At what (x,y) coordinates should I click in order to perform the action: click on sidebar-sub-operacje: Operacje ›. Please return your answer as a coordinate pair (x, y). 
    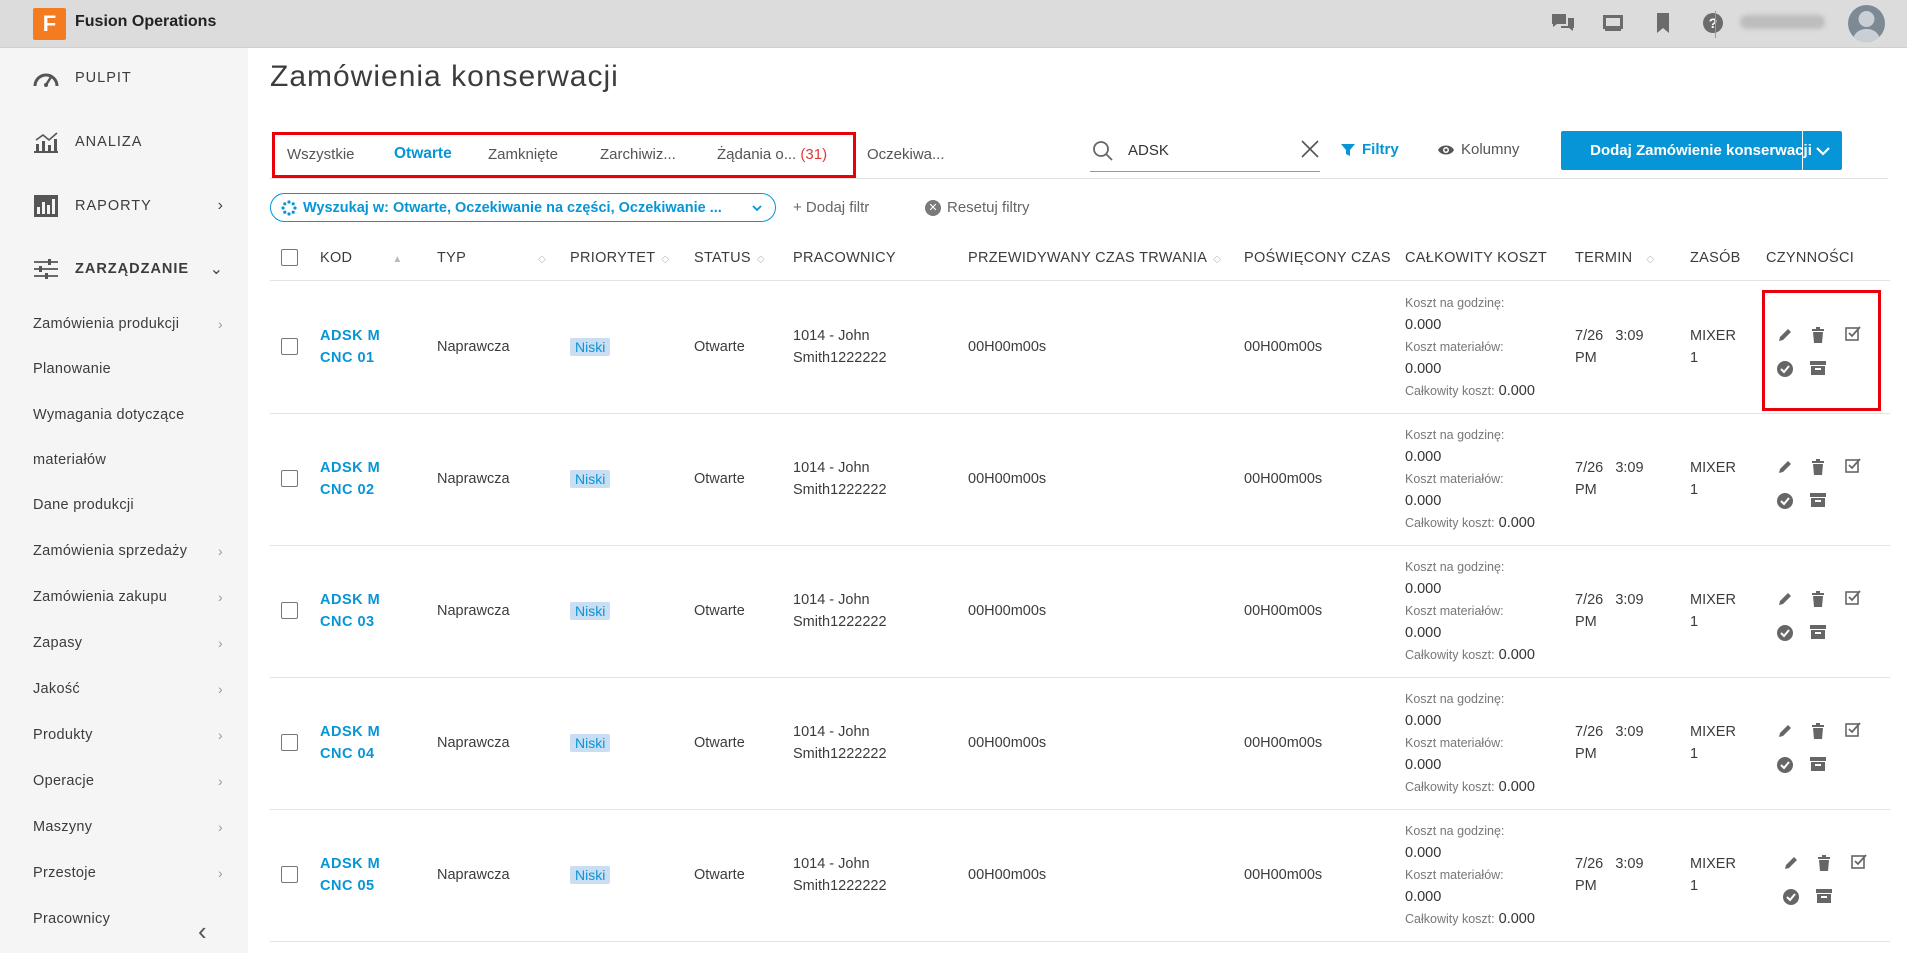
    Looking at the image, I should click on (128, 781).